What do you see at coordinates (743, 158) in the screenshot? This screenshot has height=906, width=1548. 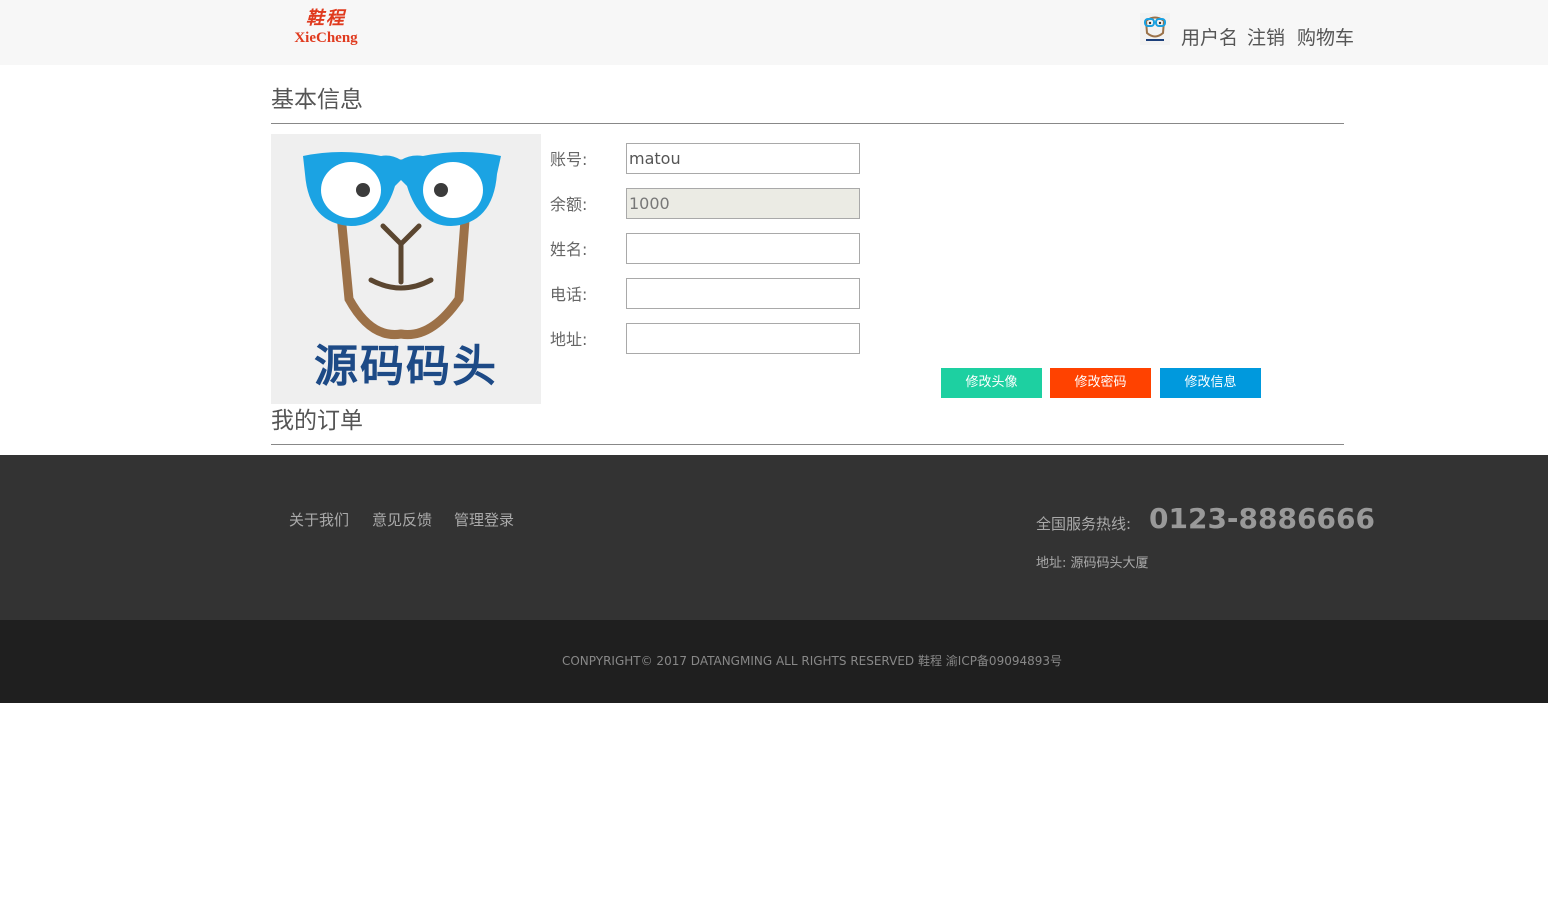 I see `account-input` at bounding box center [743, 158].